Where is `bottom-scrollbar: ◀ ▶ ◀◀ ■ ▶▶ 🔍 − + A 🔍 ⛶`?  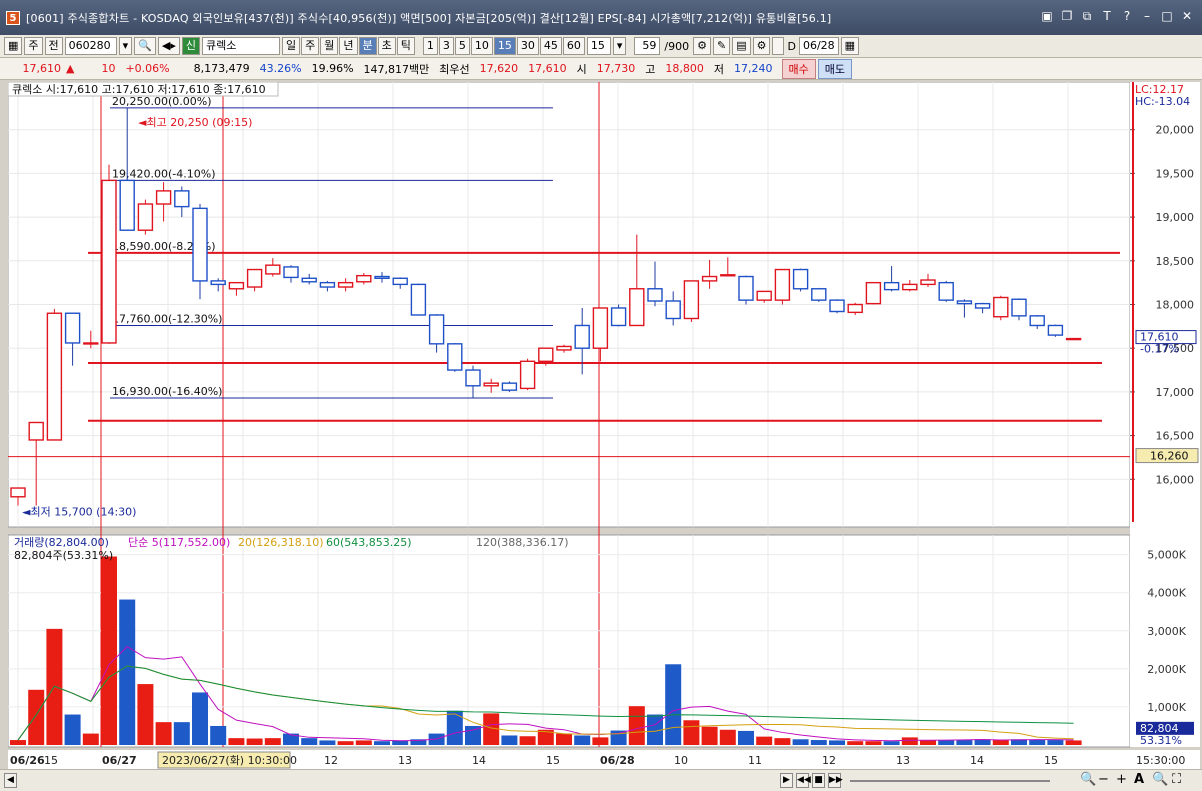
bottom-scrollbar: ◀ ▶ ◀◀ ■ ▶▶ 🔍 − + A 🔍 ⛶ is located at coordinates (601, 780).